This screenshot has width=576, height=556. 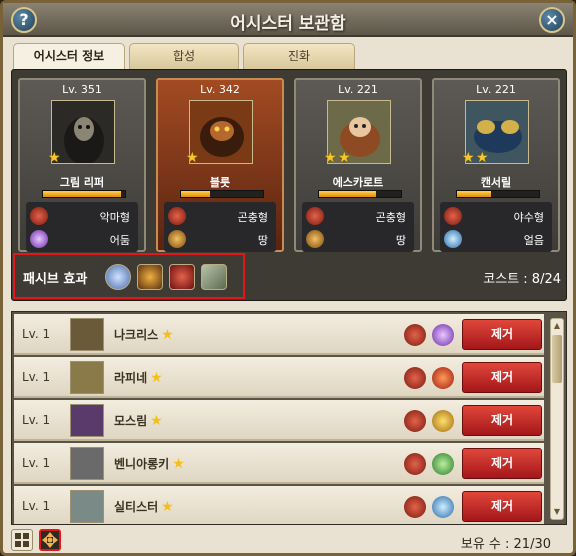 I want to click on assister-name: 블릇, so click(x=220, y=182).